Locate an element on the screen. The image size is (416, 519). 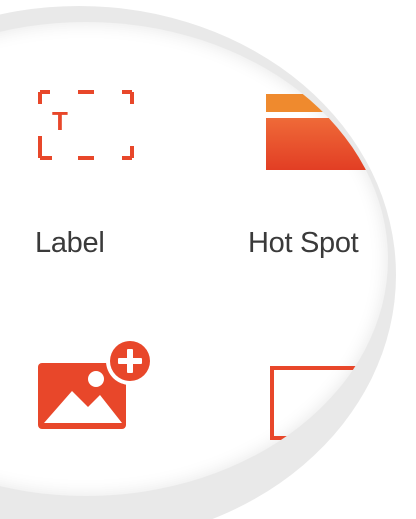
add-image-icon is located at coordinates (96, 383).